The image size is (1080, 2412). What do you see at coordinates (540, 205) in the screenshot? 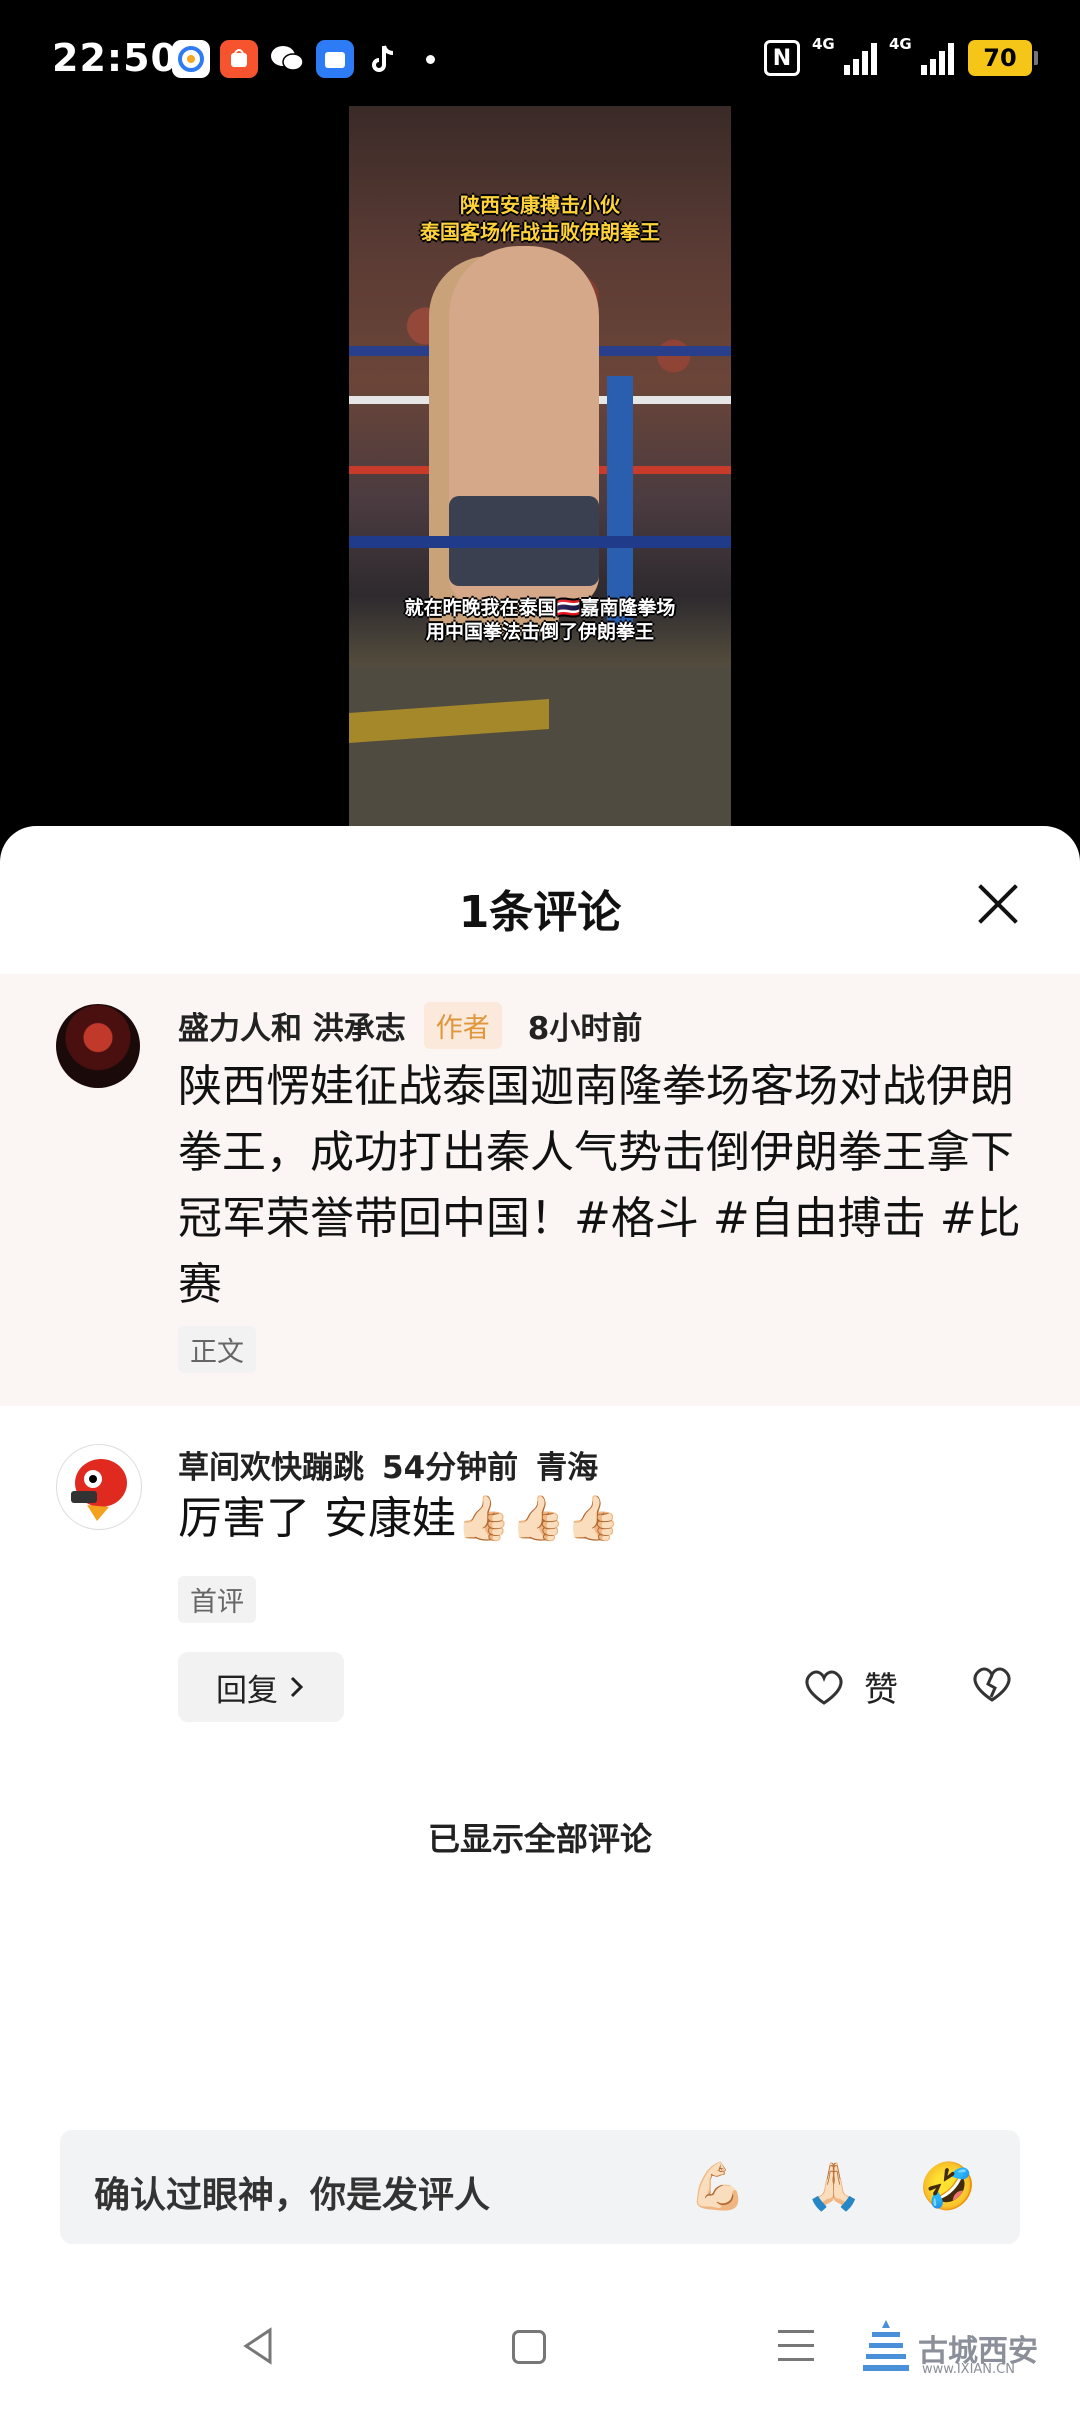
I see `video-caption-line: 陕西安康搏击小伙` at bounding box center [540, 205].